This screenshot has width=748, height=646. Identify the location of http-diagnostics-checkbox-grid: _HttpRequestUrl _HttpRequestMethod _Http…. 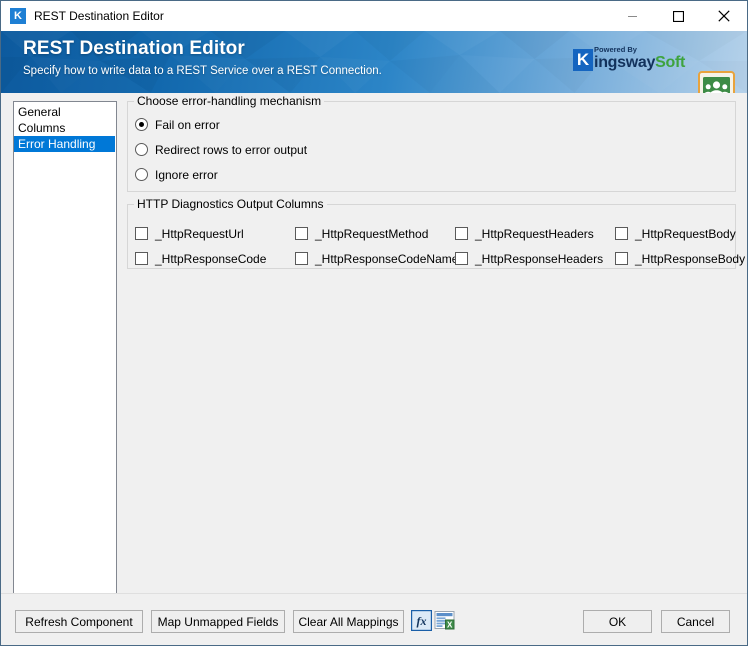
(440, 246).